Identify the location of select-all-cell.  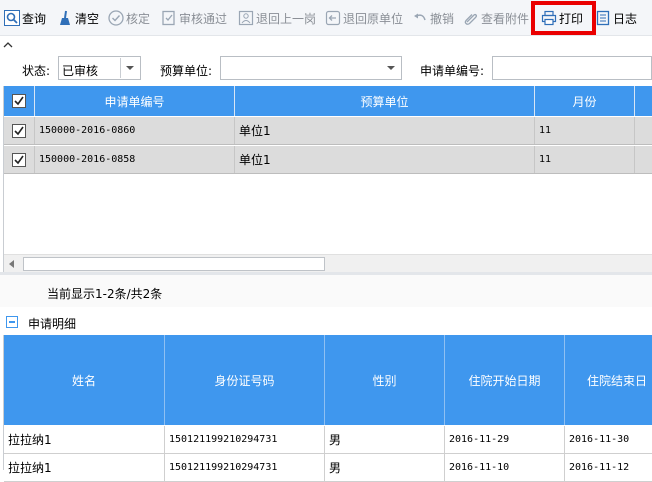
(19, 101).